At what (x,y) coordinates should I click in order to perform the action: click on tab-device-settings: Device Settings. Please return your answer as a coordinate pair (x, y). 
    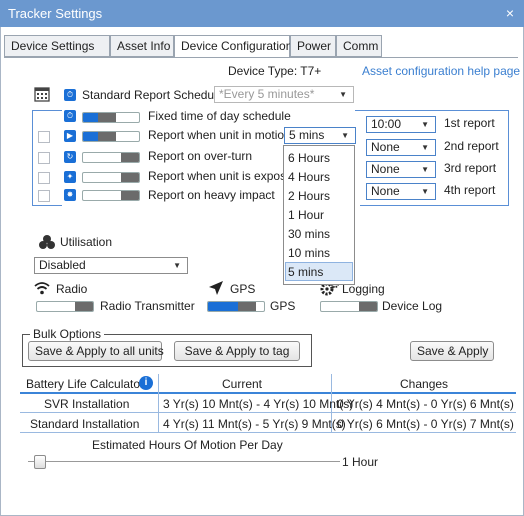
    Looking at the image, I should click on (57, 46).